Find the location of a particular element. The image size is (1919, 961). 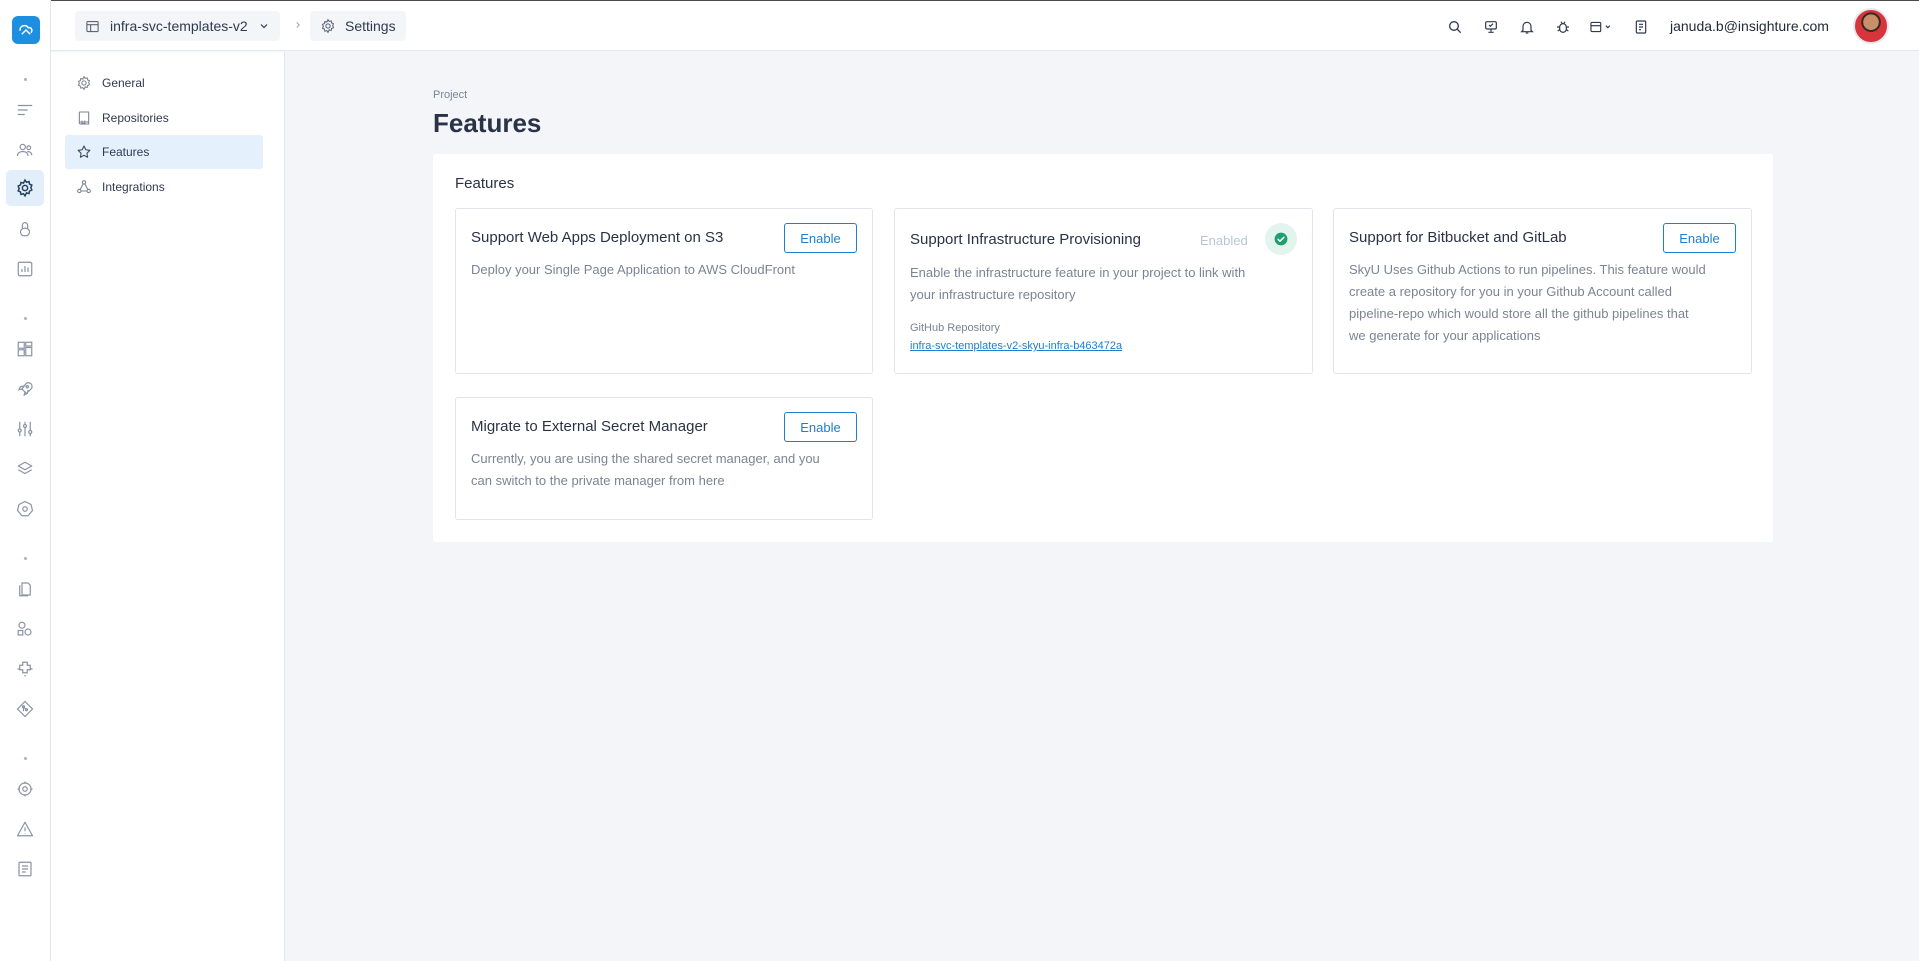

calendar-dropdown-icon is located at coordinates (1602, 27).